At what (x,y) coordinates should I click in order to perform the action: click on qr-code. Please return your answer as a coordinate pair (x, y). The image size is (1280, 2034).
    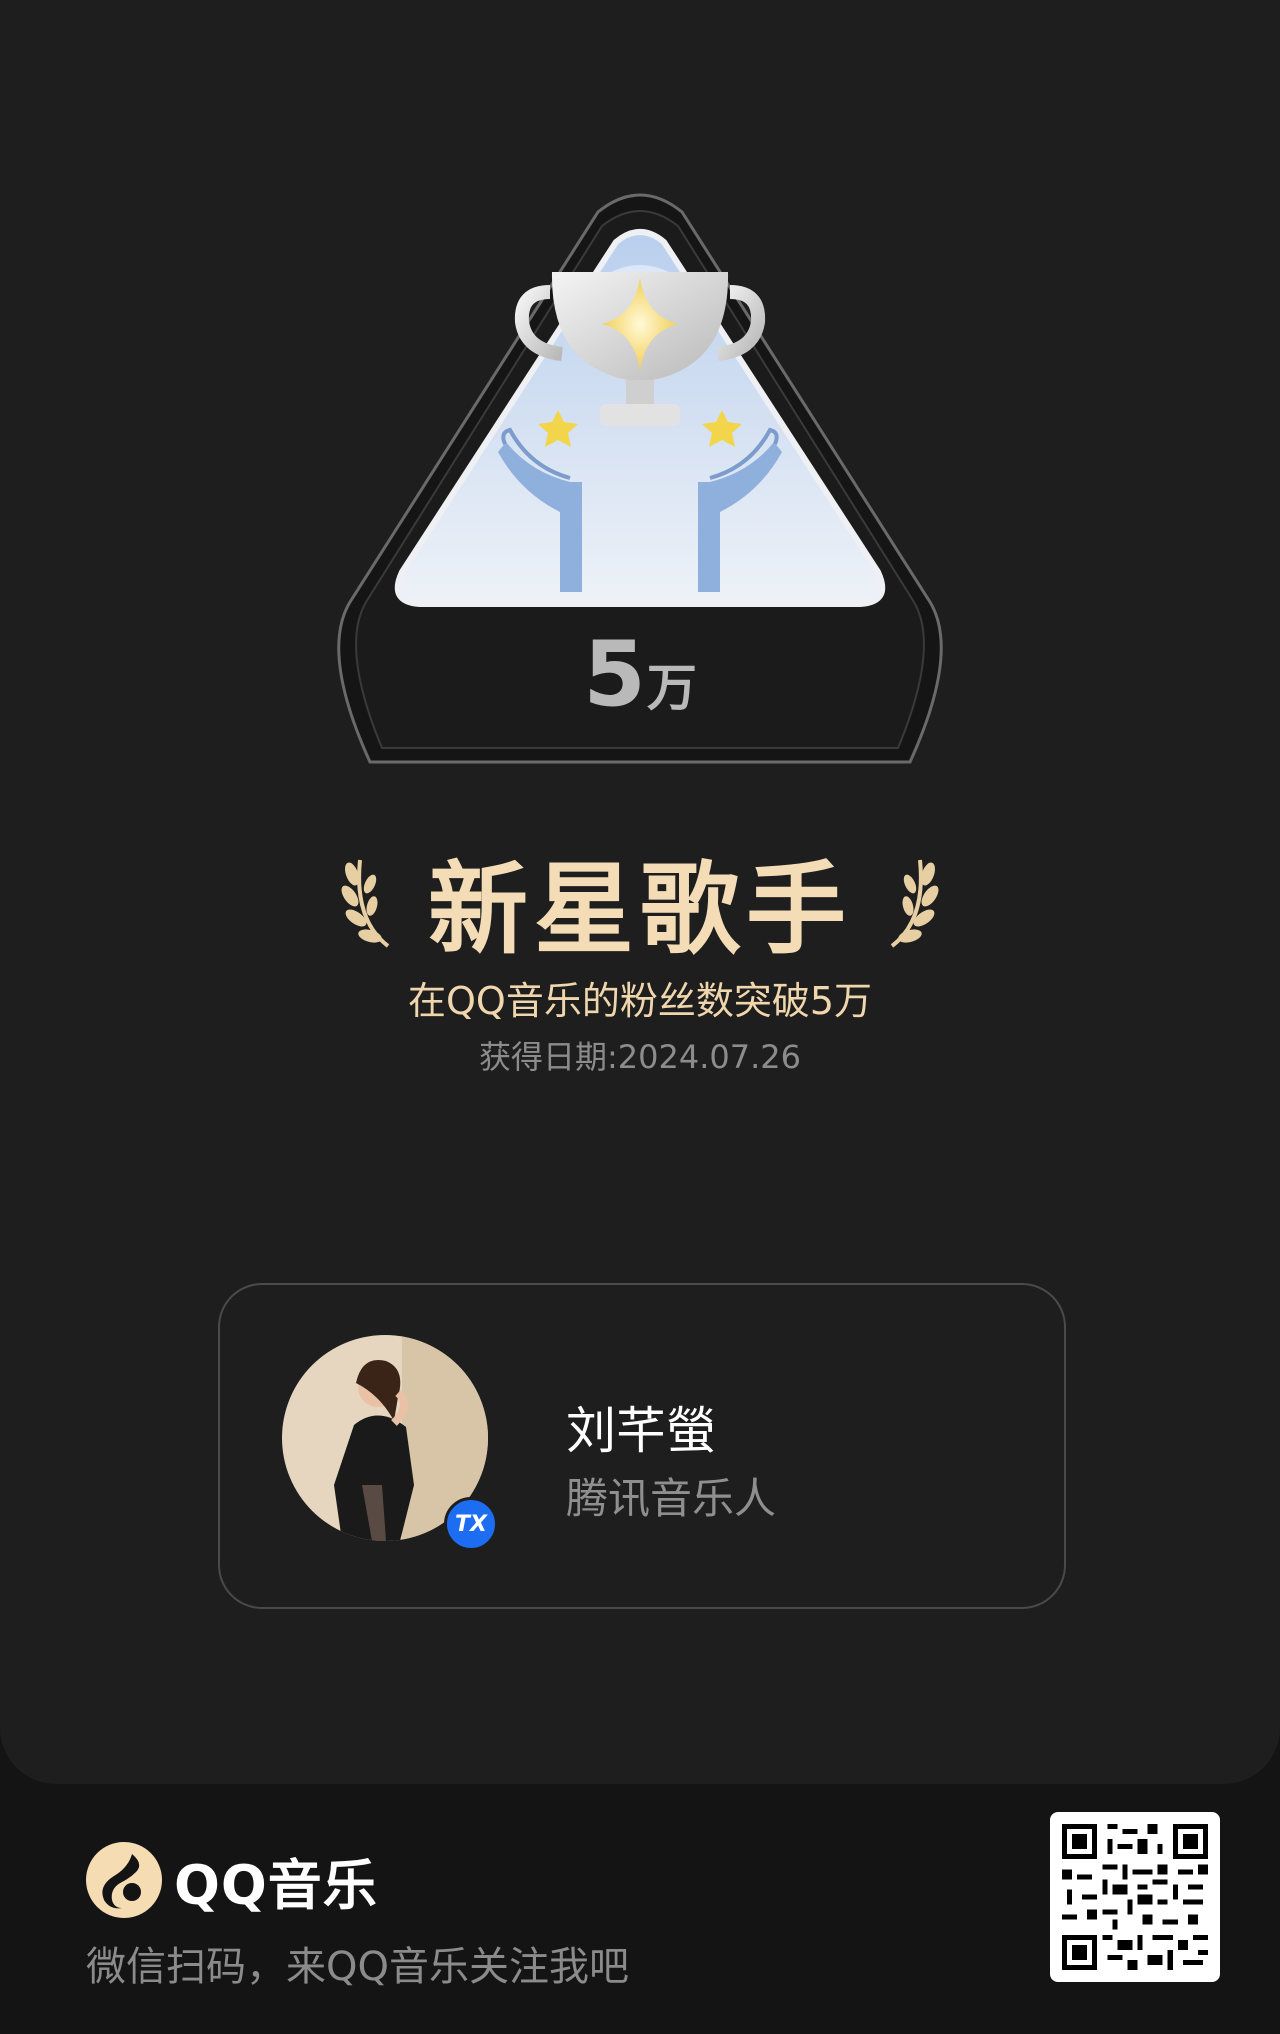
    Looking at the image, I should click on (1135, 1897).